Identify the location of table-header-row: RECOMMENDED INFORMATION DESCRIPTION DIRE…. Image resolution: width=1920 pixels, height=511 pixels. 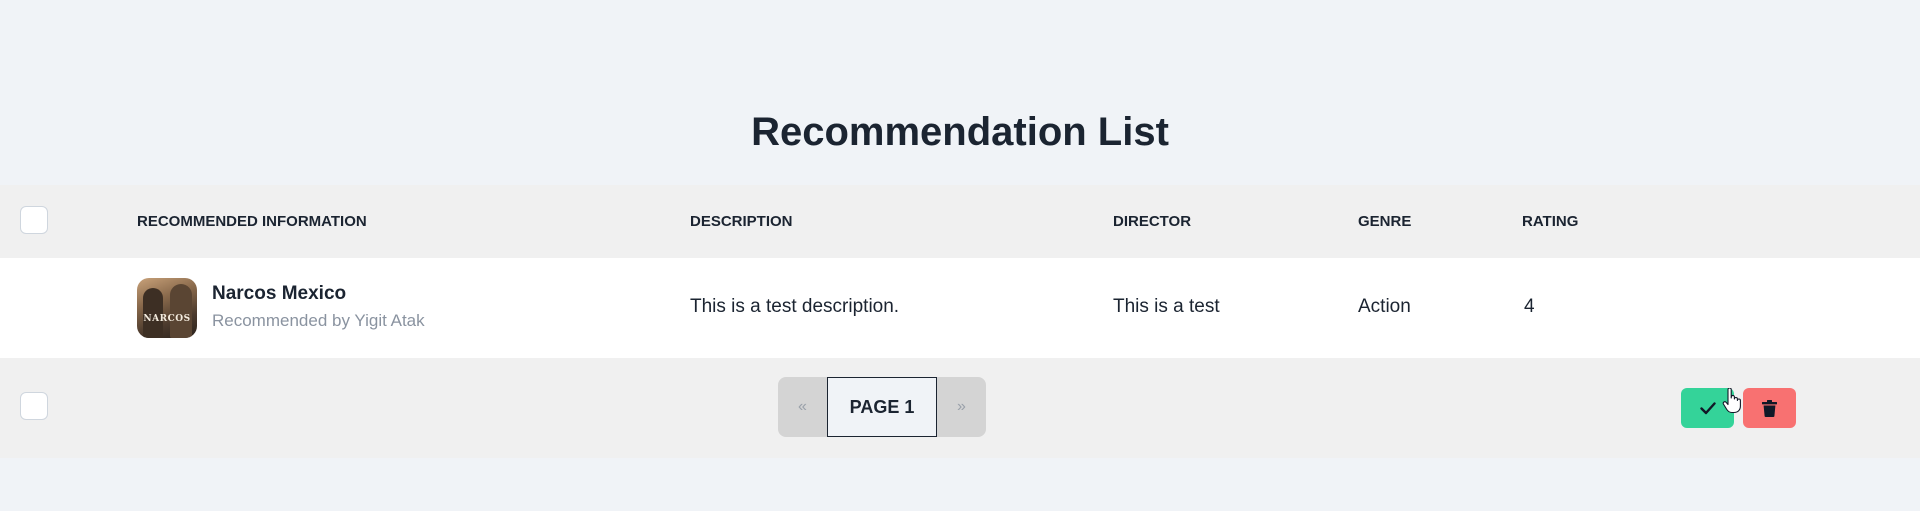
(960, 221).